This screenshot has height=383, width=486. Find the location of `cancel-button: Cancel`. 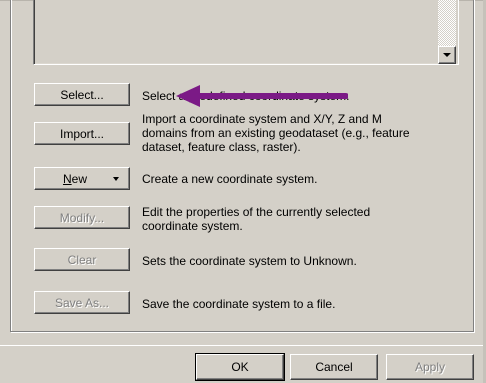

cancel-button: Cancel is located at coordinates (334, 367).